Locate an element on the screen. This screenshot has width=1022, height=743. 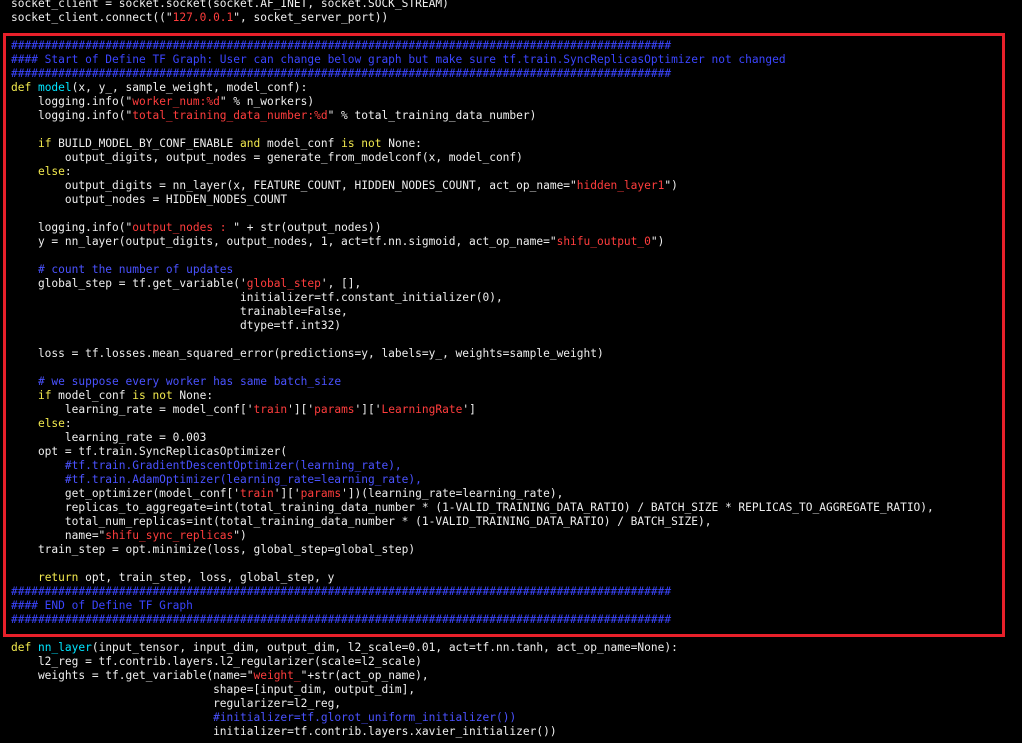
code-token-text: opt, train_step, loss, global_step, y is located at coordinates (206, 577).